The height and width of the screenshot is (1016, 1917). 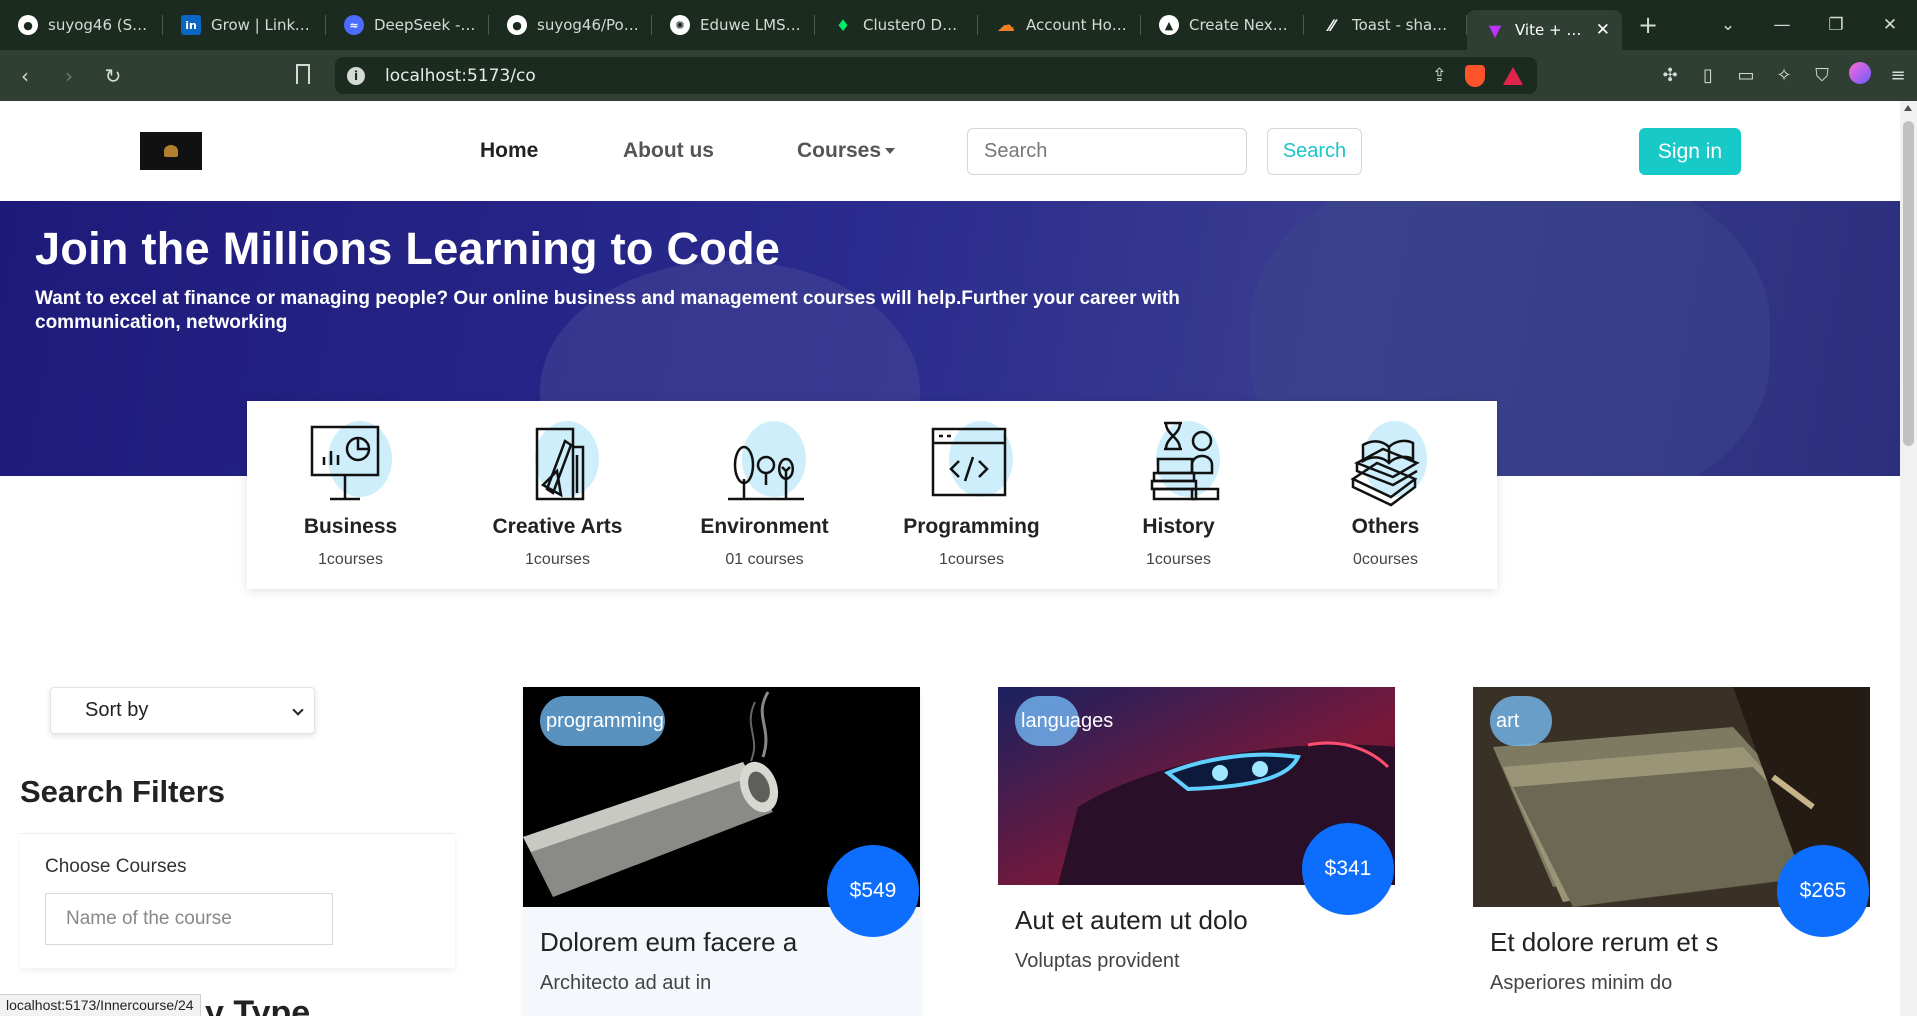 I want to click on category-creative-arts: Creative Arts 1courses, so click(x=557, y=495).